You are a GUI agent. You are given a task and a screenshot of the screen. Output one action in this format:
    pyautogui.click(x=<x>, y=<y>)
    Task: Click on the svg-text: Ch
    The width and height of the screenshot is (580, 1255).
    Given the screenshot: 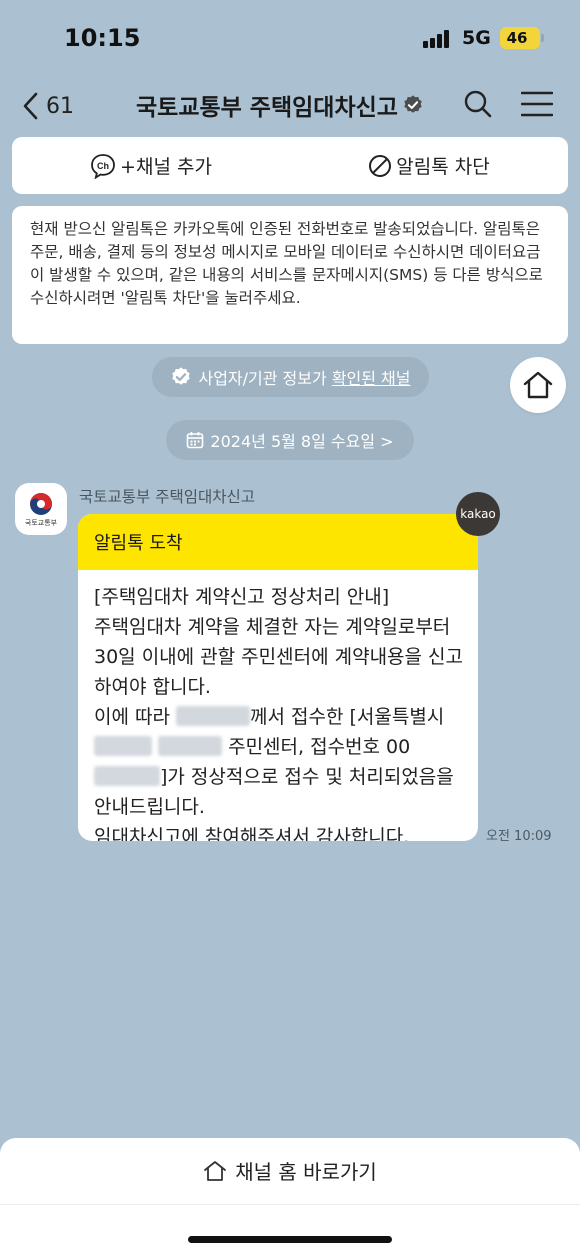 What is the action you would take?
    pyautogui.click(x=103, y=166)
    